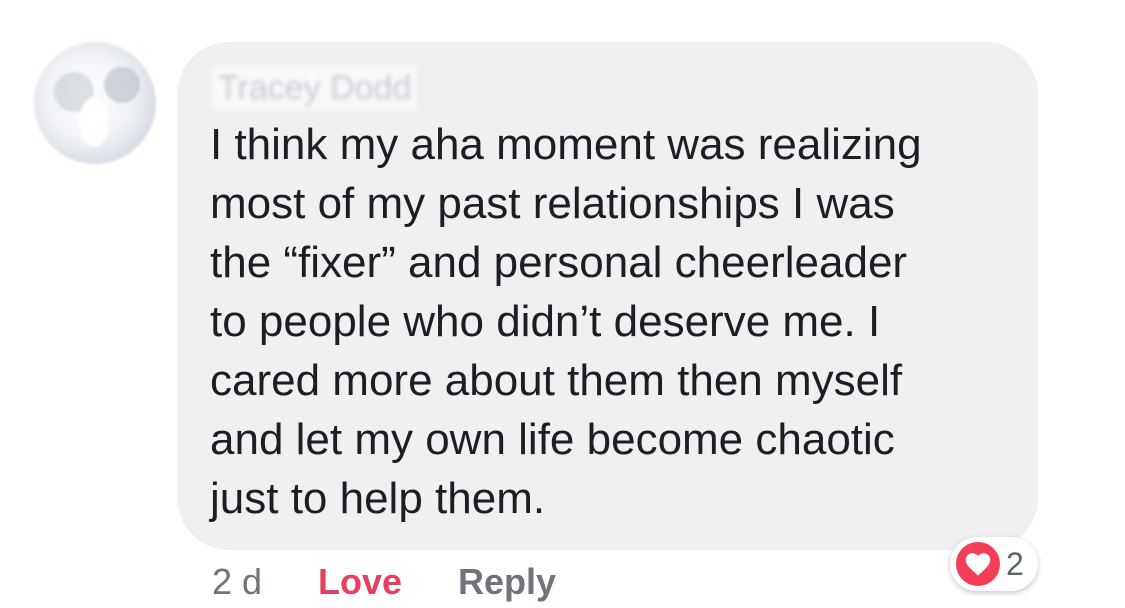 This screenshot has height=608, width=1125. Describe the element at coordinates (1015, 564) in the screenshot. I see `reaction-count: 2` at that location.